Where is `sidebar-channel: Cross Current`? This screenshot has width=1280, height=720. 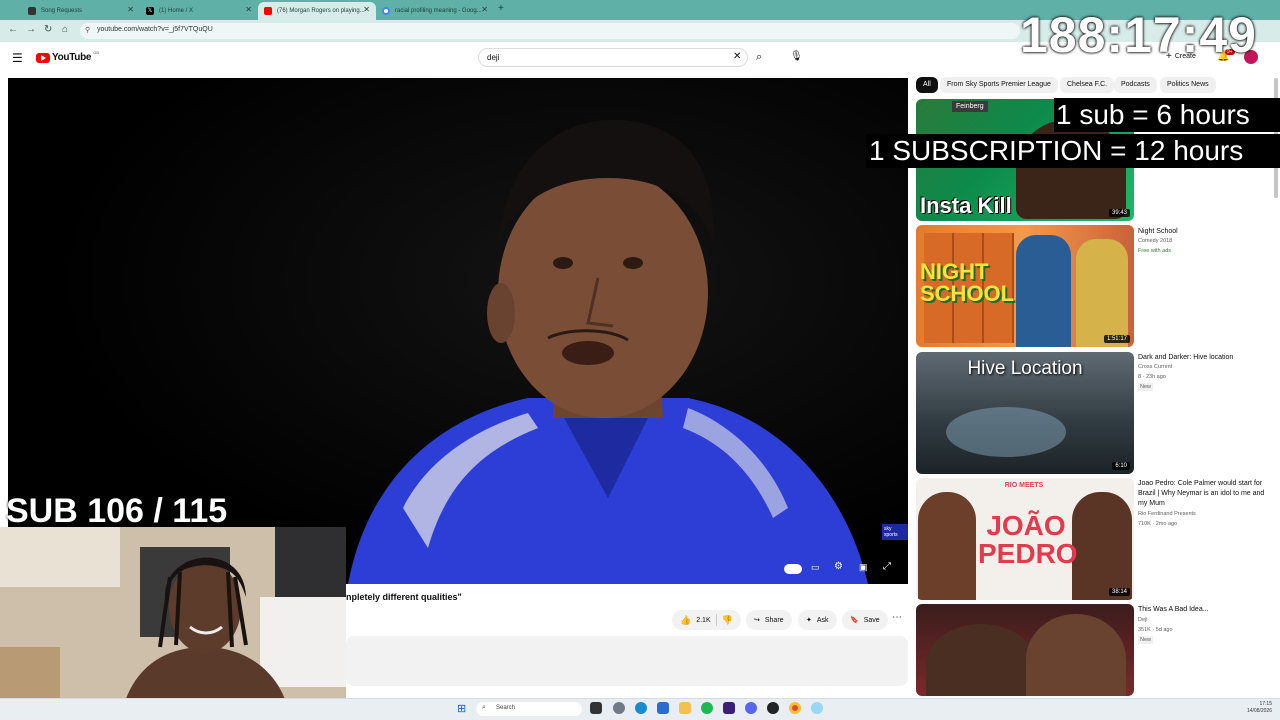 sidebar-channel: Cross Current is located at coordinates (1155, 367).